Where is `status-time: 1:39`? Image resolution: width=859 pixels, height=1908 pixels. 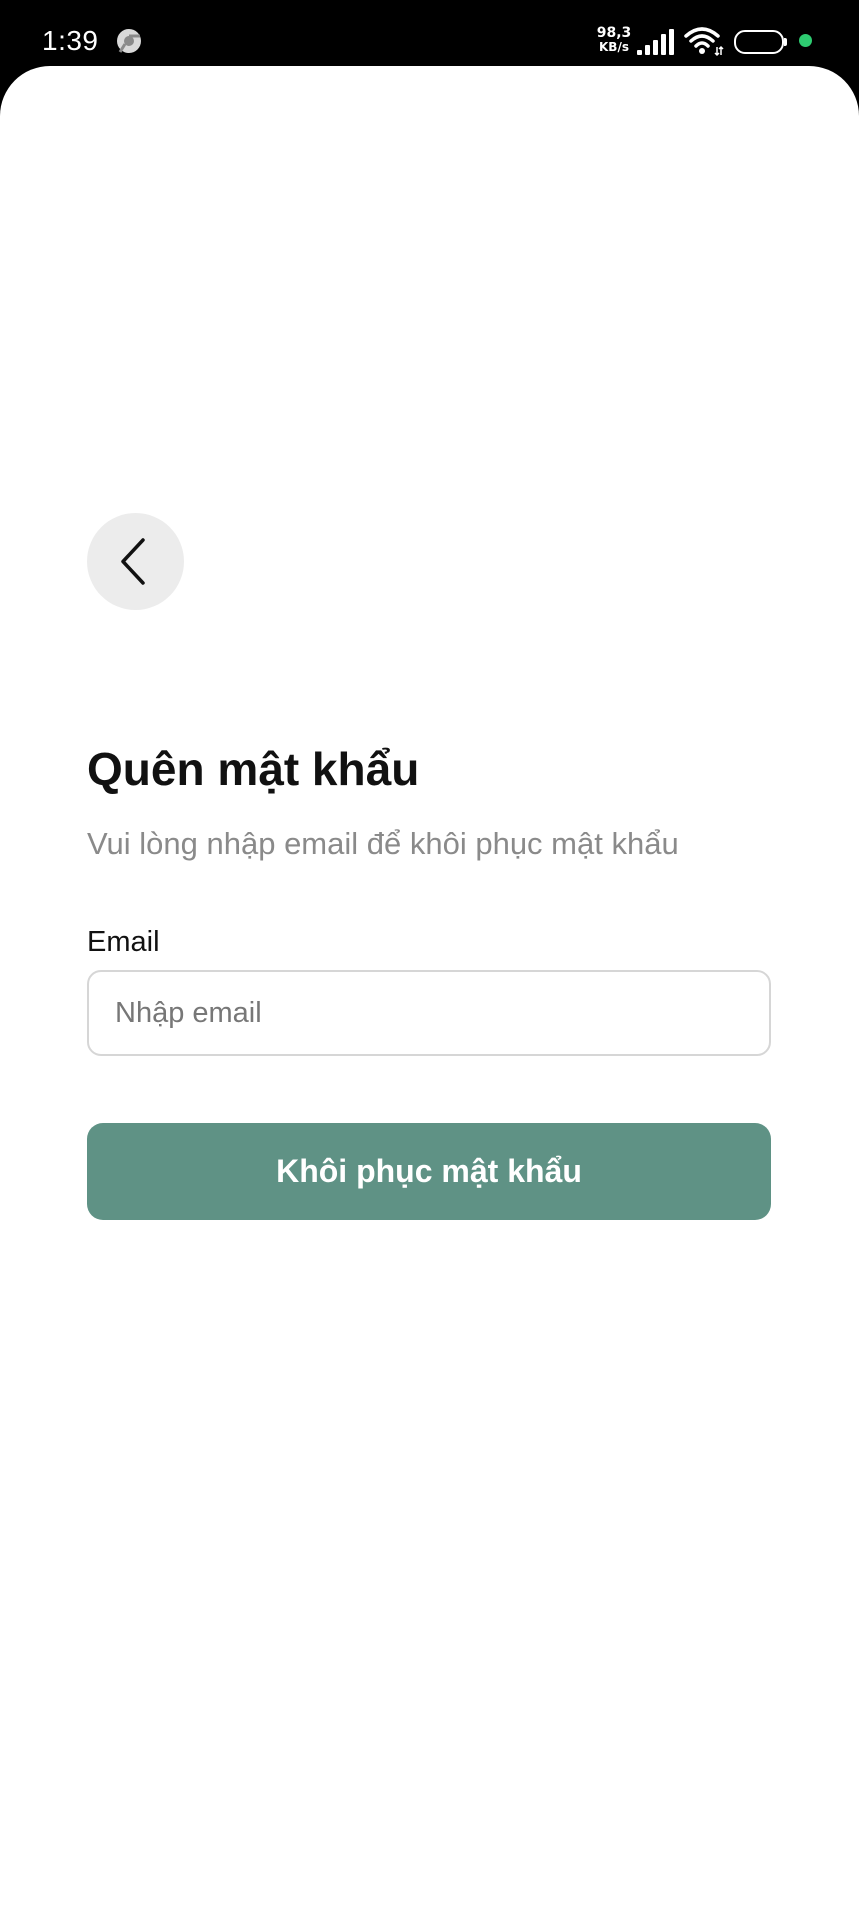 status-time: 1:39 is located at coordinates (70, 40).